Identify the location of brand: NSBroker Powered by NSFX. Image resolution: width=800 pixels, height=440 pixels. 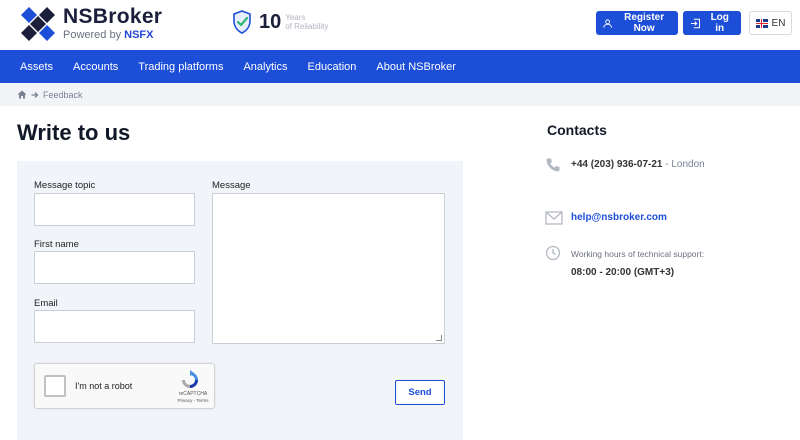
(113, 23).